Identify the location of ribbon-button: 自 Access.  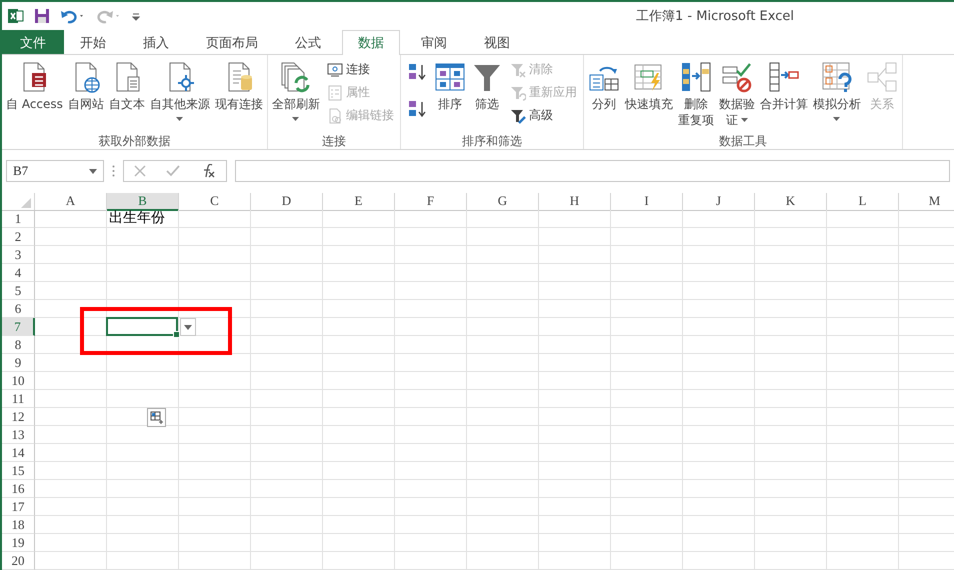
(34, 96).